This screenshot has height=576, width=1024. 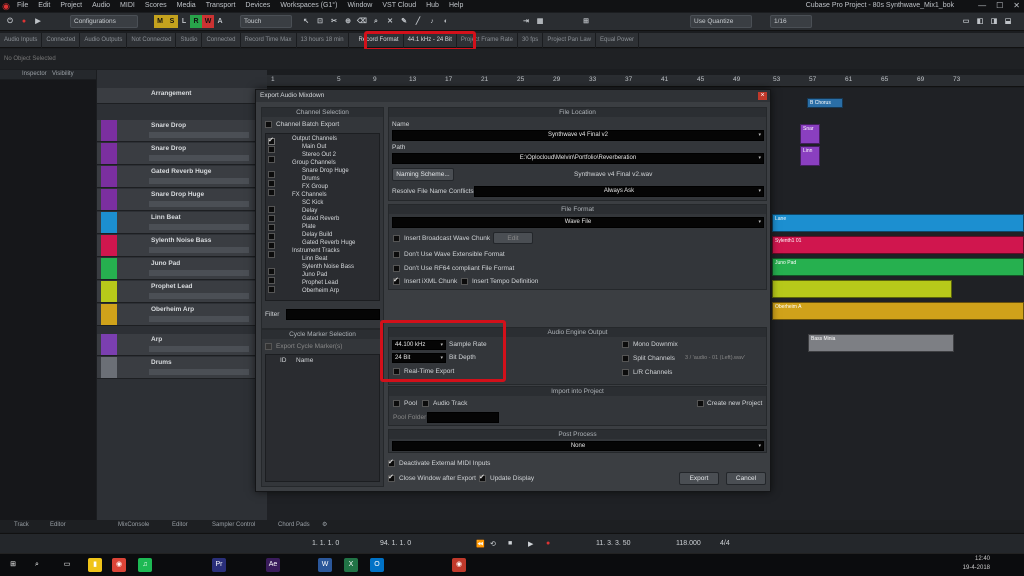 I want to click on clock-date: 19-4-2018, so click(x=976, y=568).